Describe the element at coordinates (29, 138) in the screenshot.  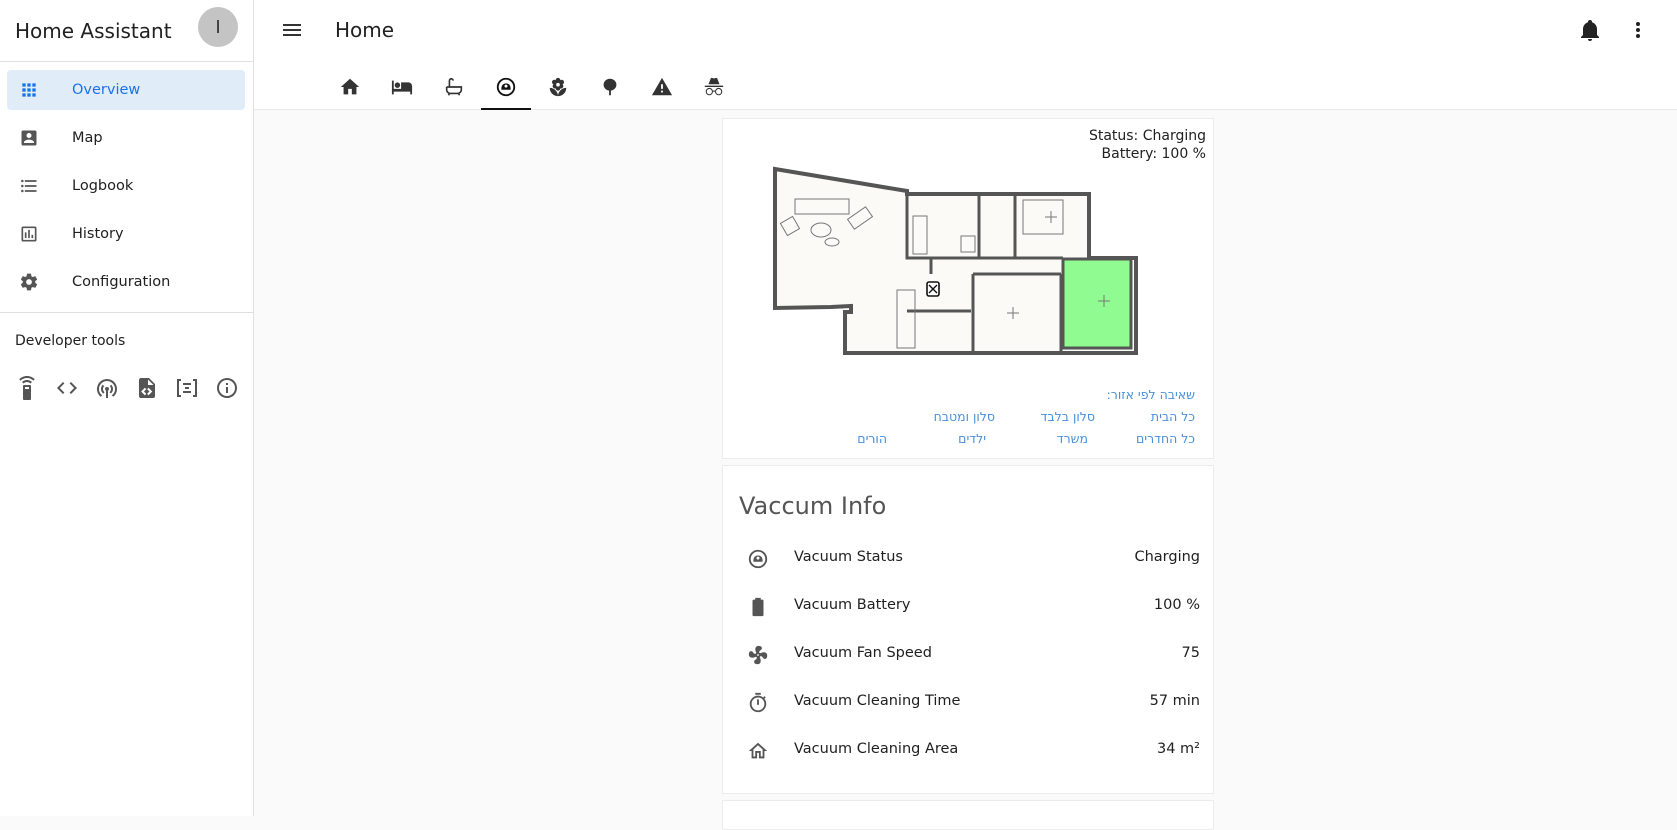
I see `account-box-icon` at that location.